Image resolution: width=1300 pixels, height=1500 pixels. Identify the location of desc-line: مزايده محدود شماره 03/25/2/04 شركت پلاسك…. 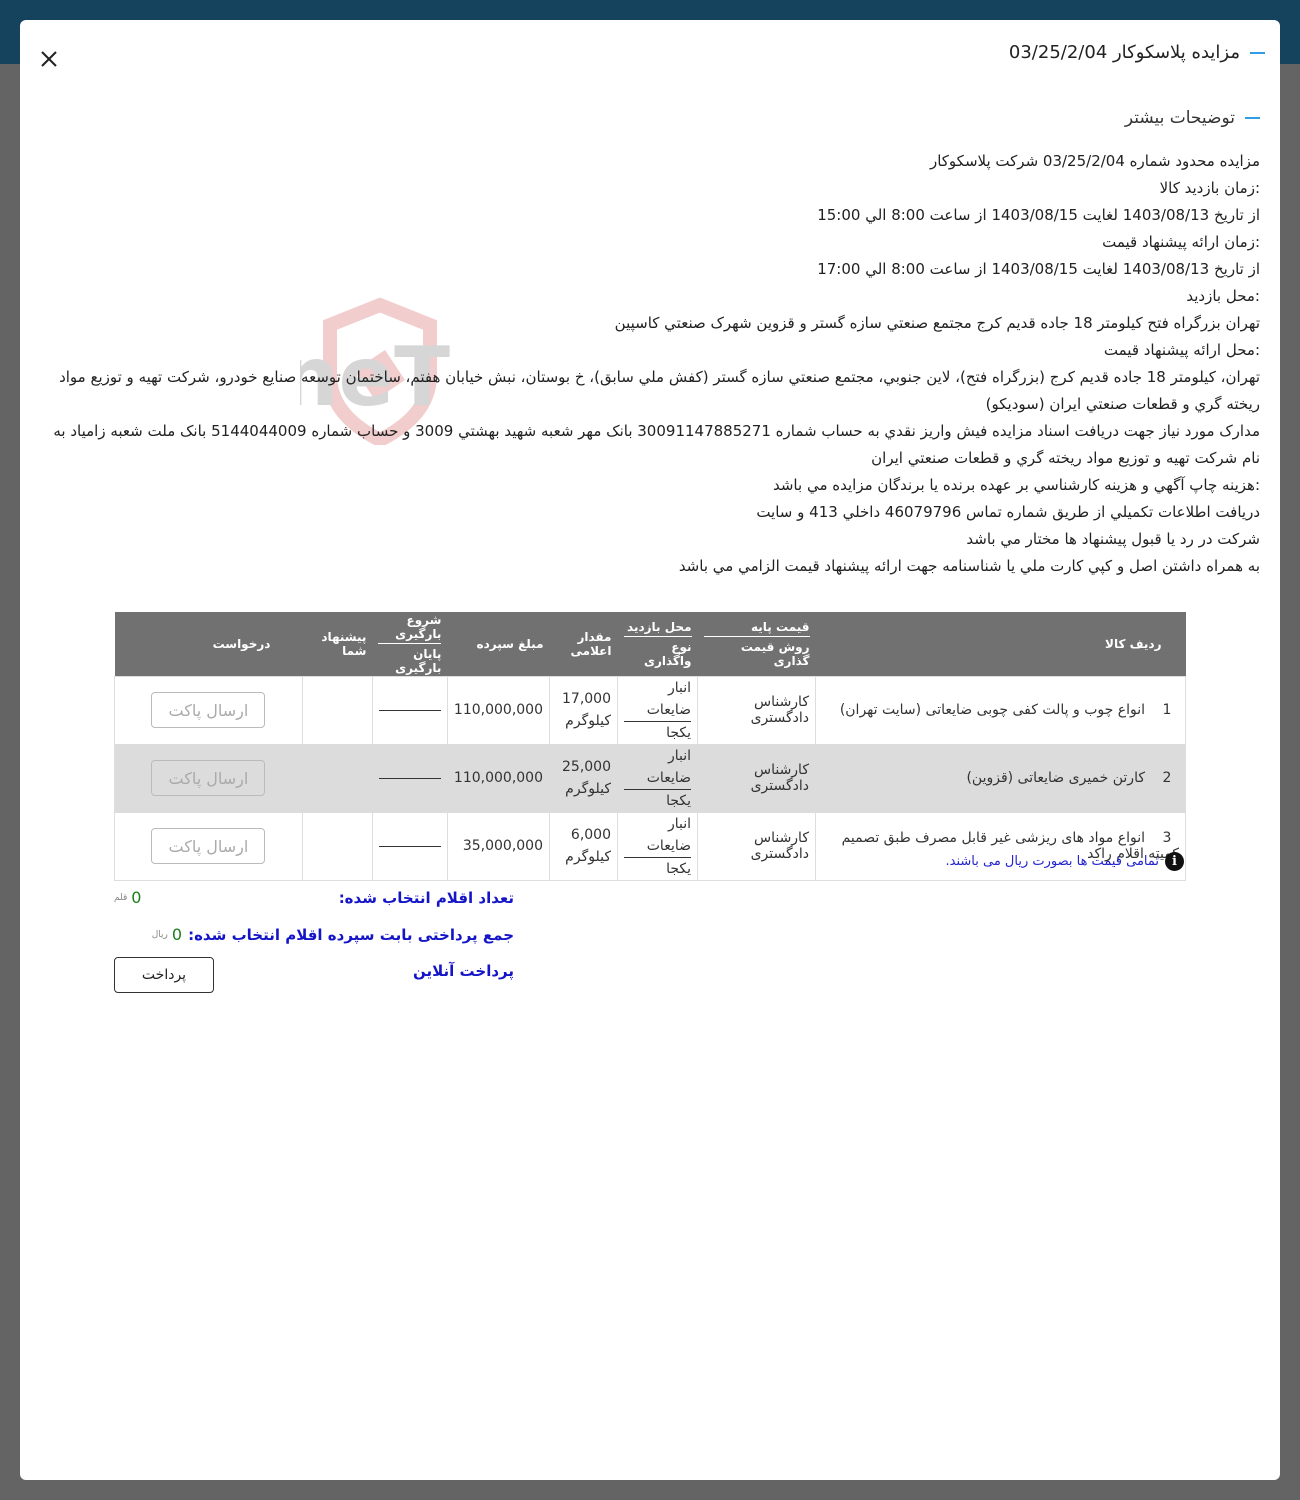
(1094, 161).